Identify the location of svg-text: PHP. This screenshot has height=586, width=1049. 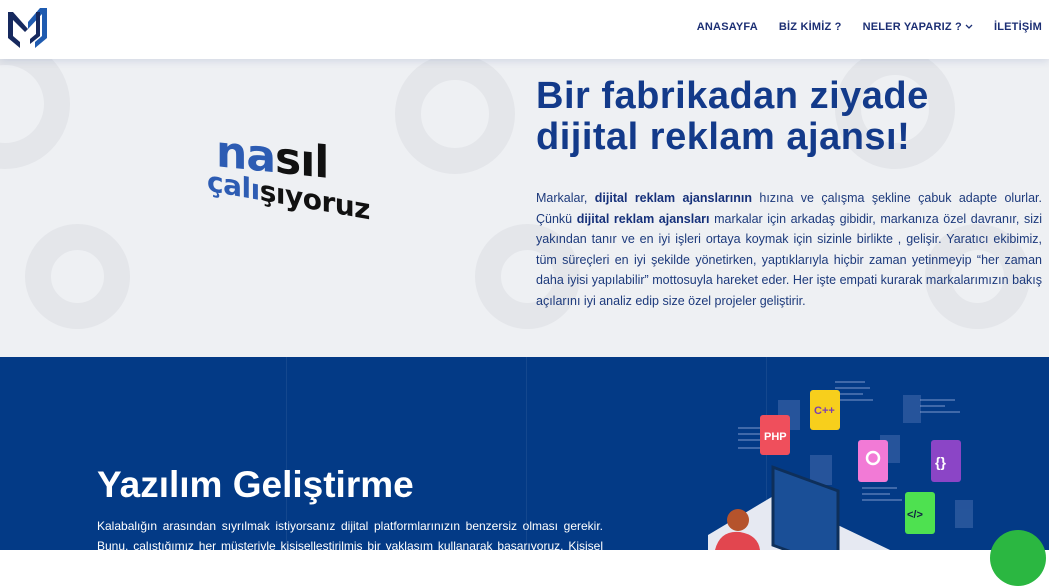
(775, 437).